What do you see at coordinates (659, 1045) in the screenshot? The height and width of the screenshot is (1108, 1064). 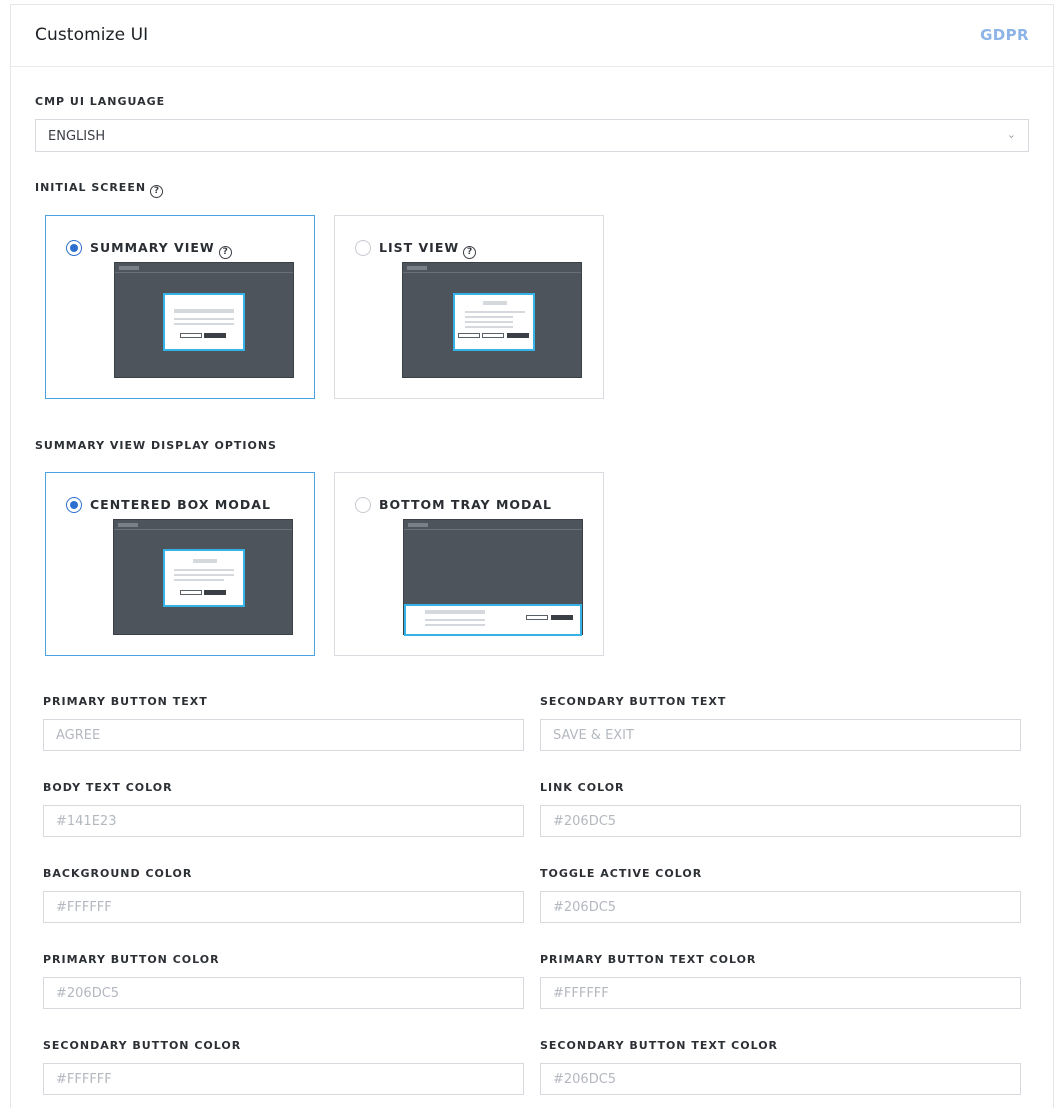 I see `secondary-button-text-color-label: SECONDARY BUTTON TEXT COLOR` at bounding box center [659, 1045].